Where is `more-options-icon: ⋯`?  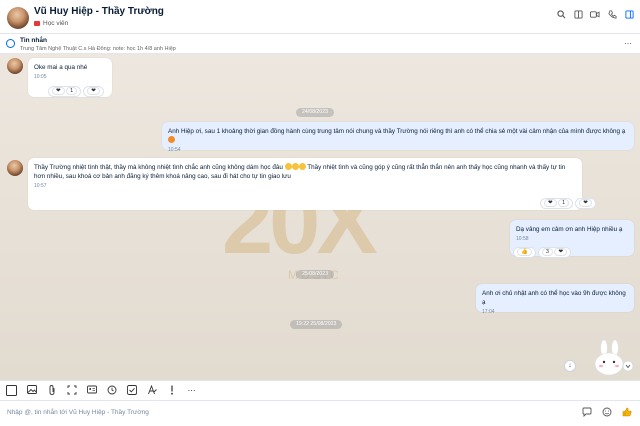
more-options-icon: ⋯ is located at coordinates (628, 43).